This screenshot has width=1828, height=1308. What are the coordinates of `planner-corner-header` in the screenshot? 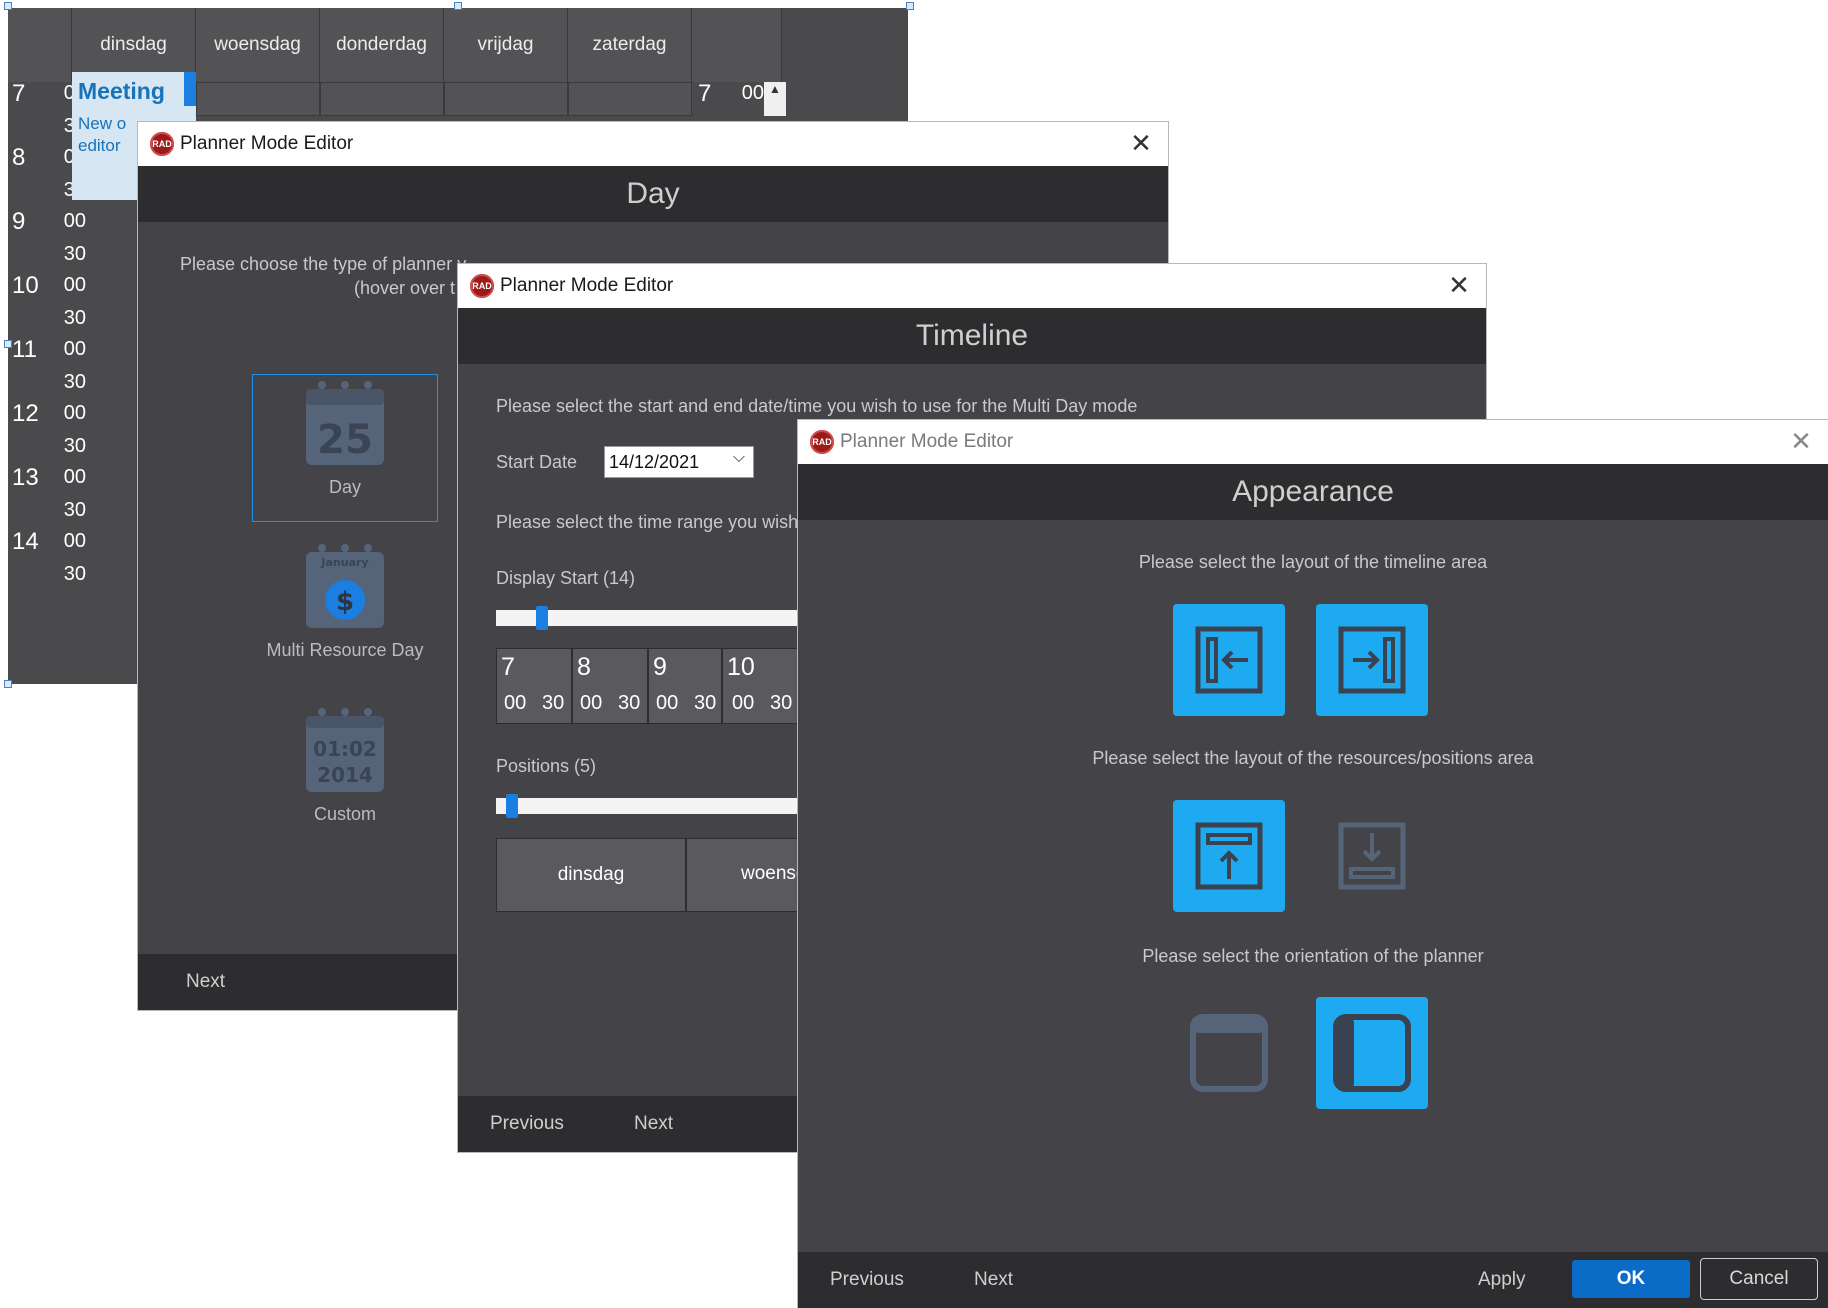 It's located at (40, 45).